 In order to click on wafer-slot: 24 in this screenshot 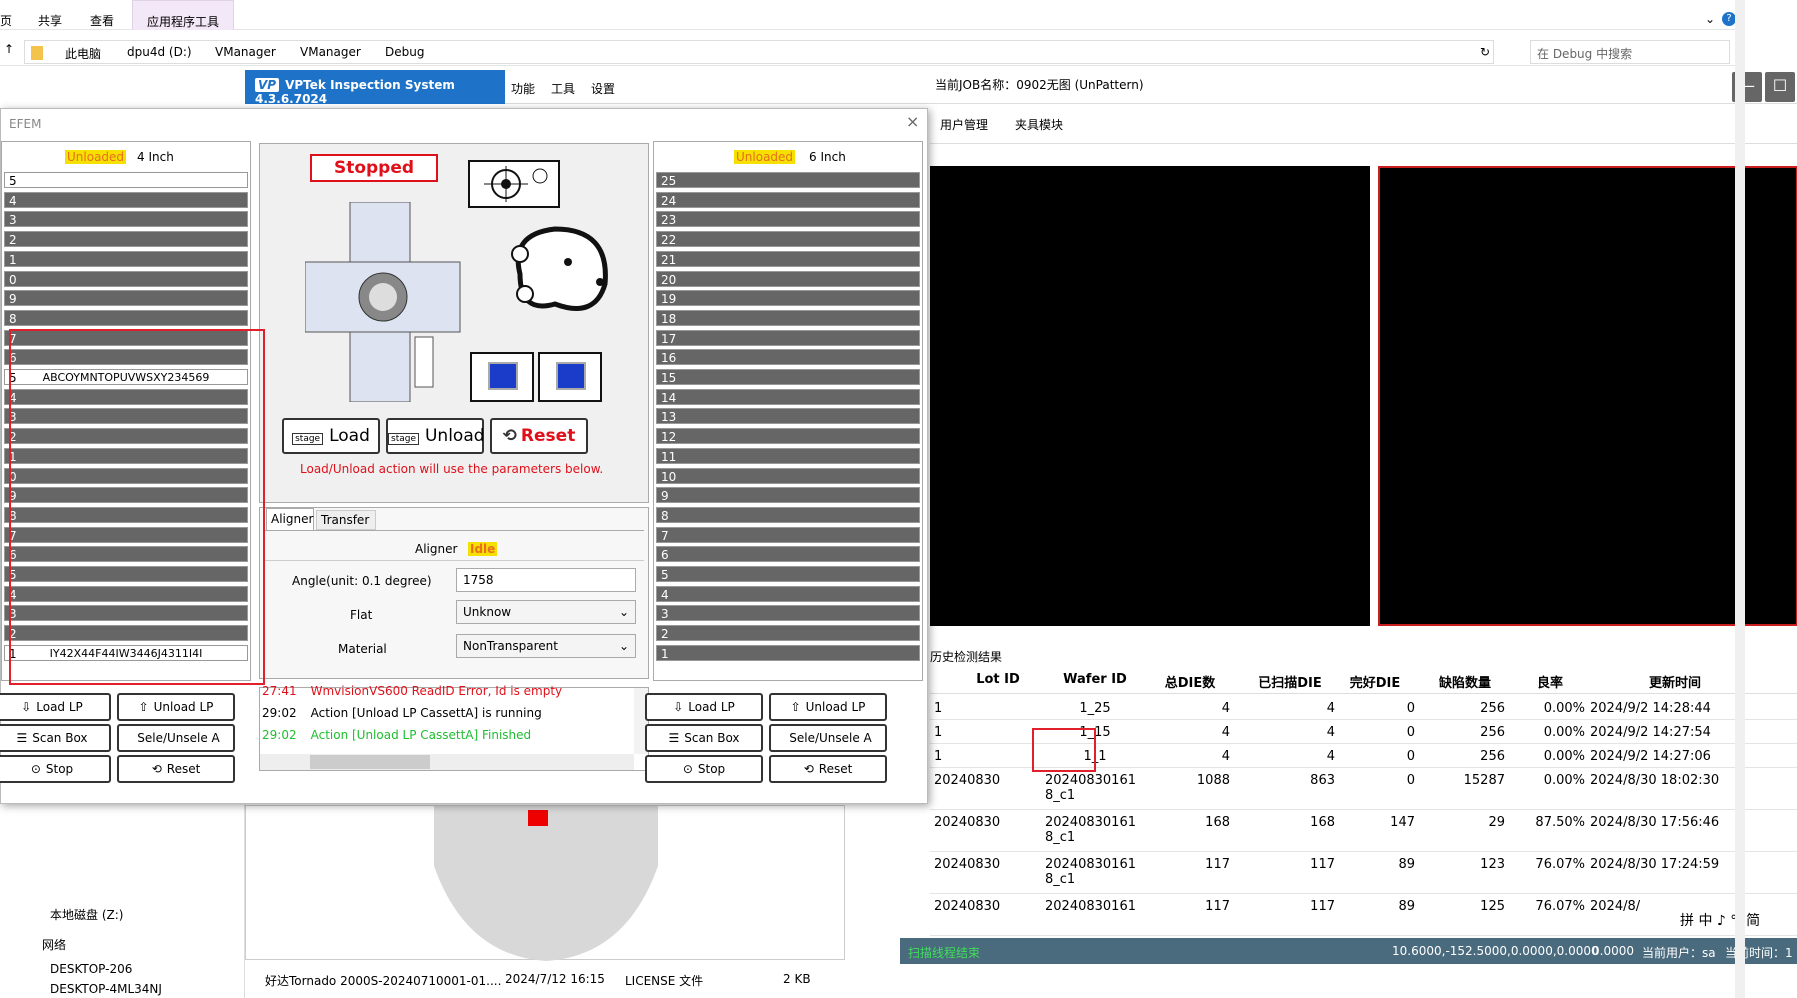, I will do `click(788, 199)`.